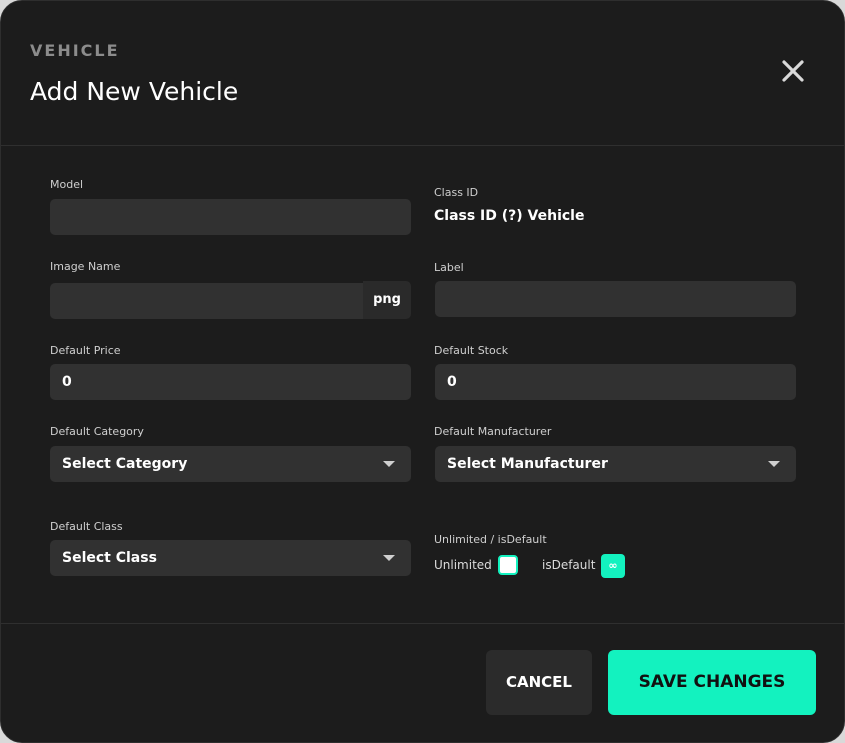 This screenshot has width=845, height=743. I want to click on image-name-input, so click(206, 301).